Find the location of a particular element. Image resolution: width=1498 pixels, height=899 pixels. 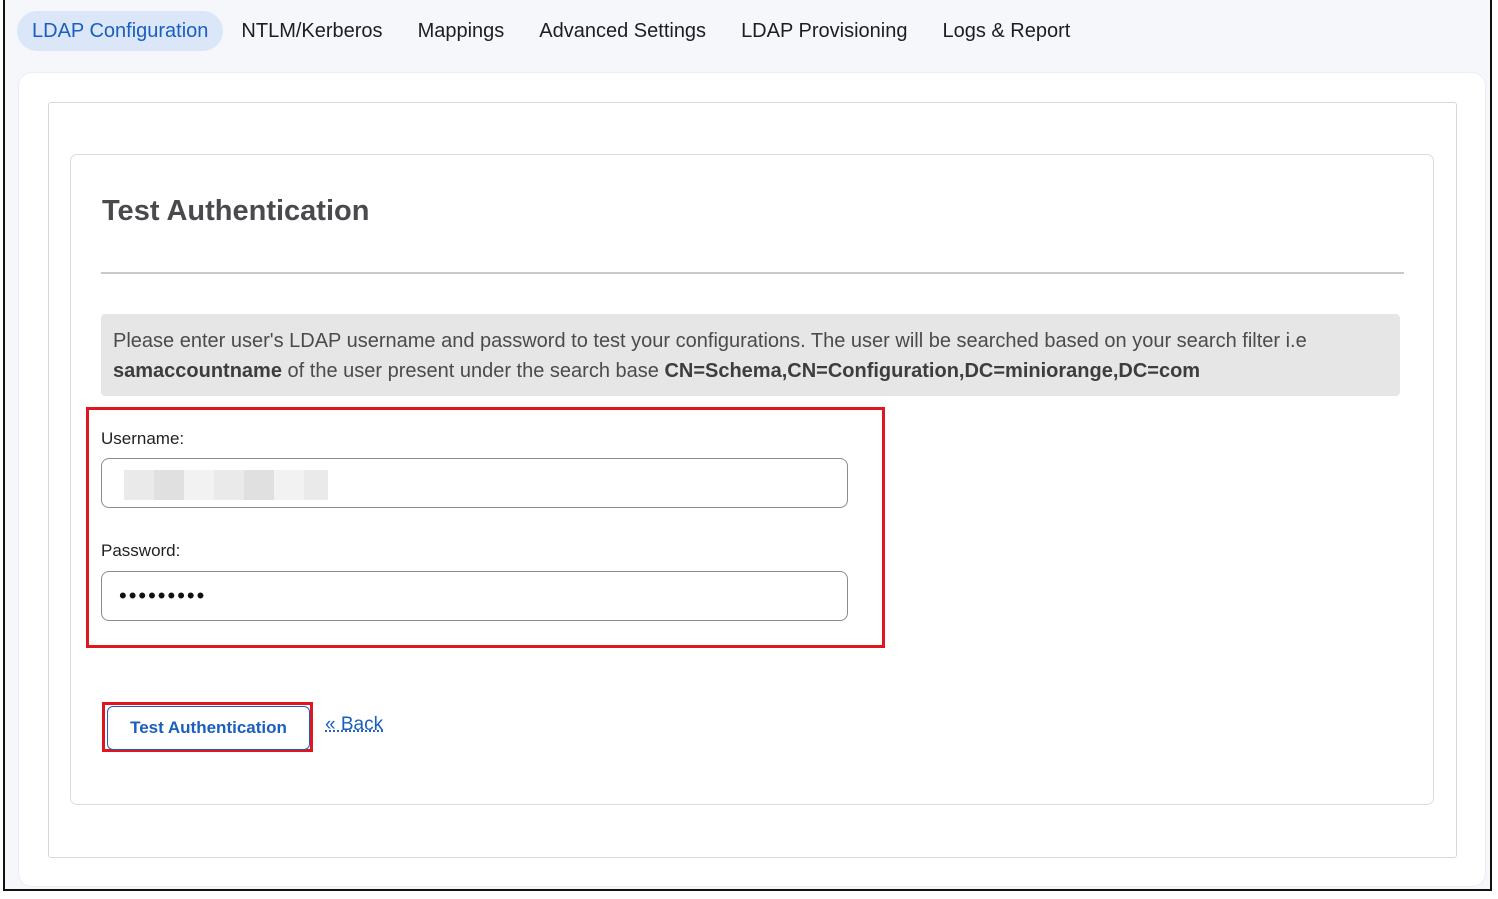

credentials-highlight-box: Username: Password: ••••••••• is located at coordinates (485, 527).